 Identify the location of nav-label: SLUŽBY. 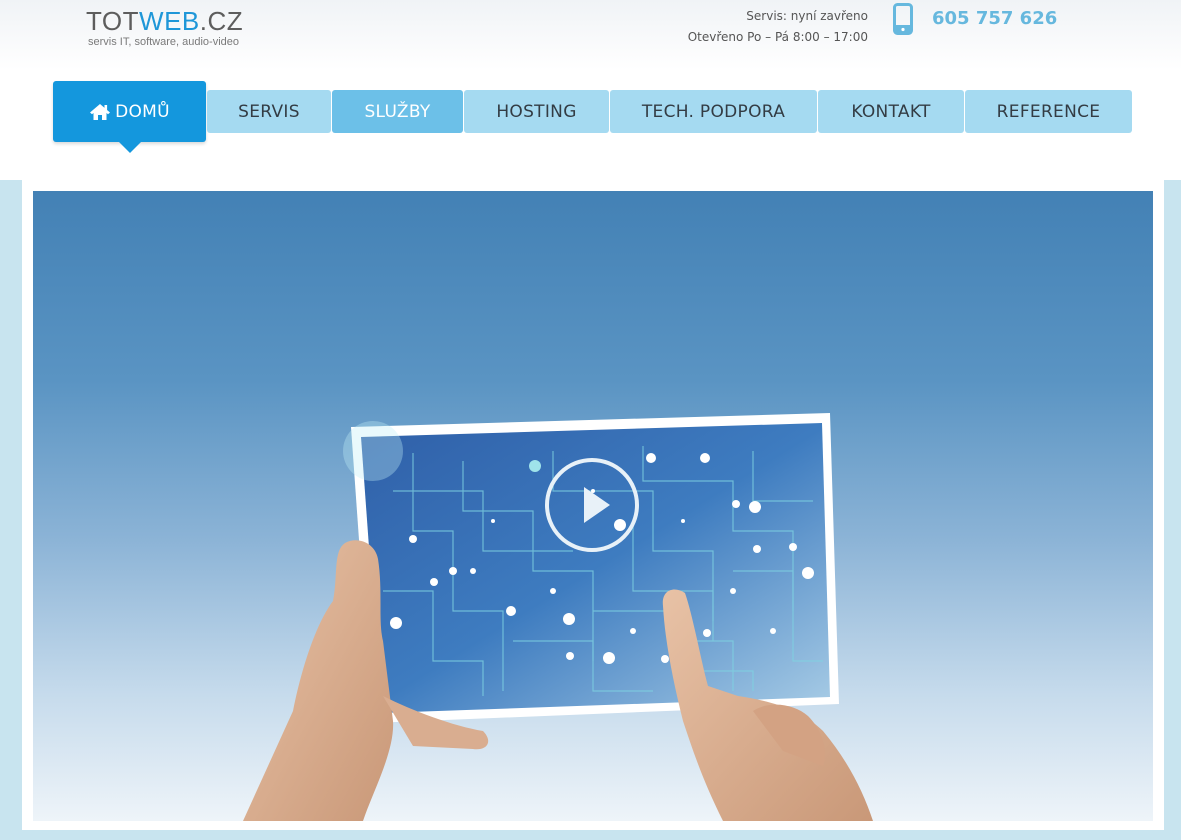
(397, 111).